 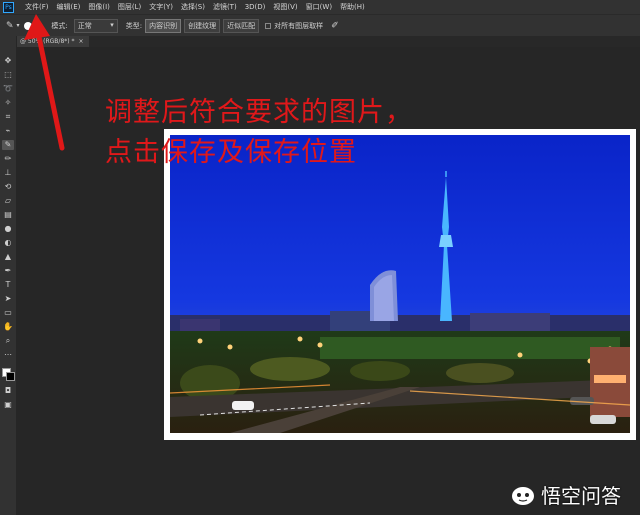 What do you see at coordinates (8, 187) in the screenshot?
I see `history-brush-tool-icon: ⟲` at bounding box center [8, 187].